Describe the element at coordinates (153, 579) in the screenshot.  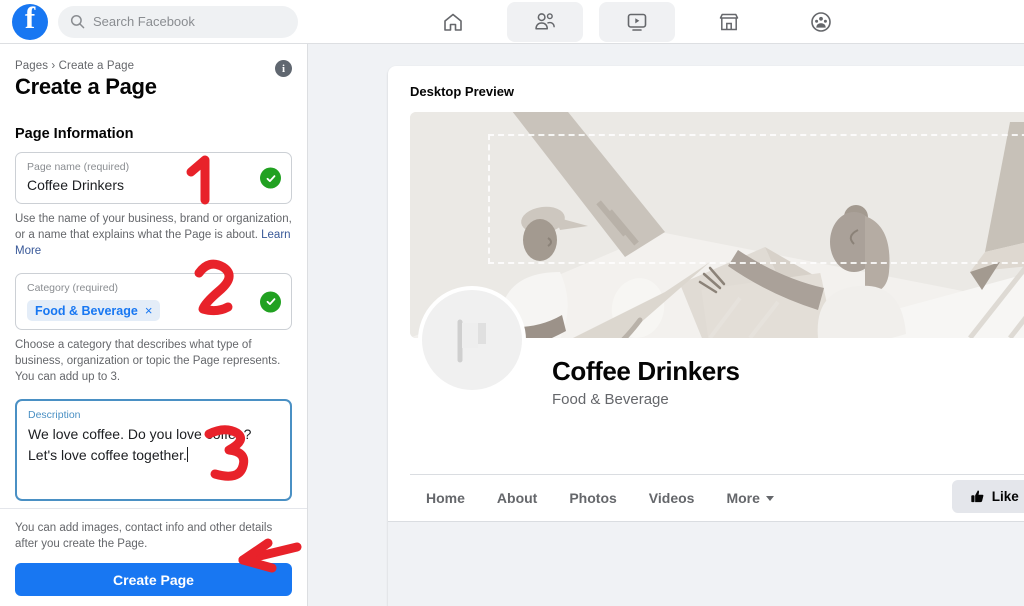
I see `create-page-button: Create Page` at that location.